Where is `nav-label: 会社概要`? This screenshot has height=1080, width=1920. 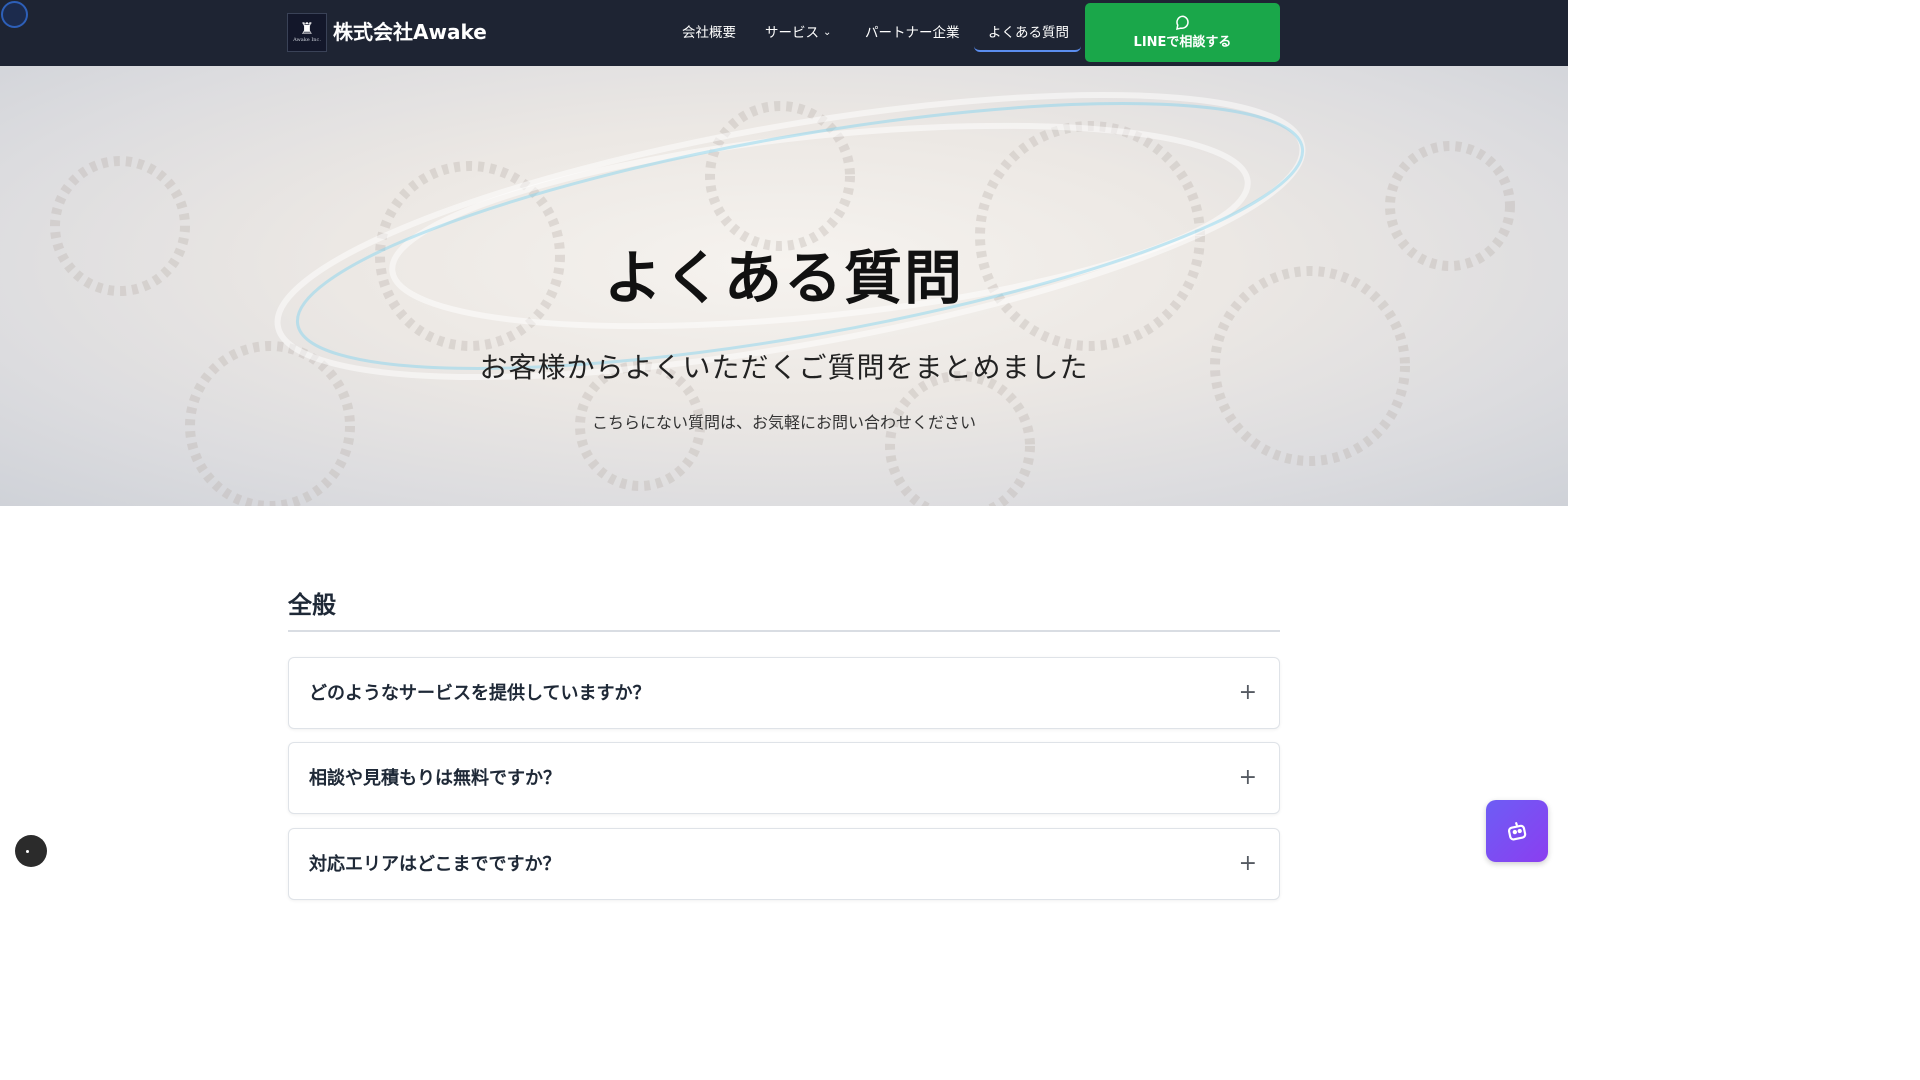
nav-label: 会社概要 is located at coordinates (709, 33).